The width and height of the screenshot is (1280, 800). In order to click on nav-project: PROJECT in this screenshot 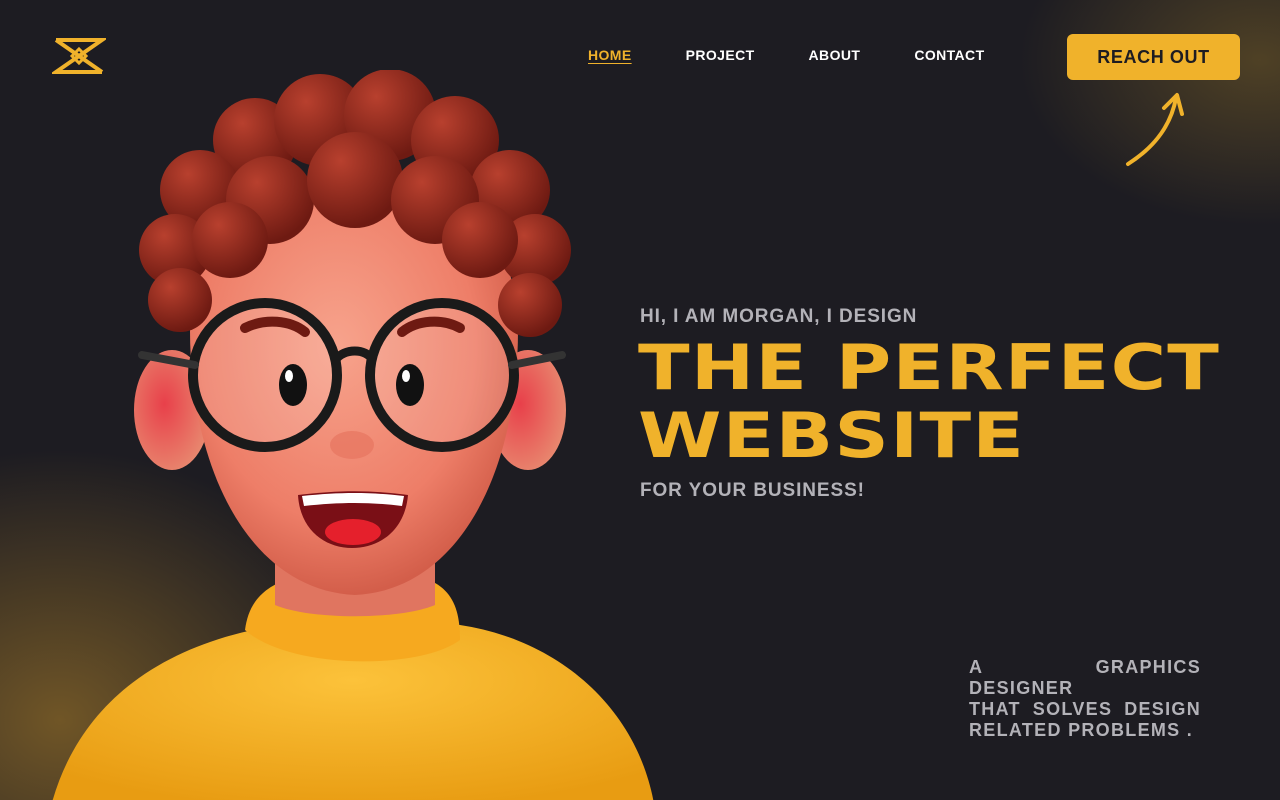, I will do `click(720, 55)`.